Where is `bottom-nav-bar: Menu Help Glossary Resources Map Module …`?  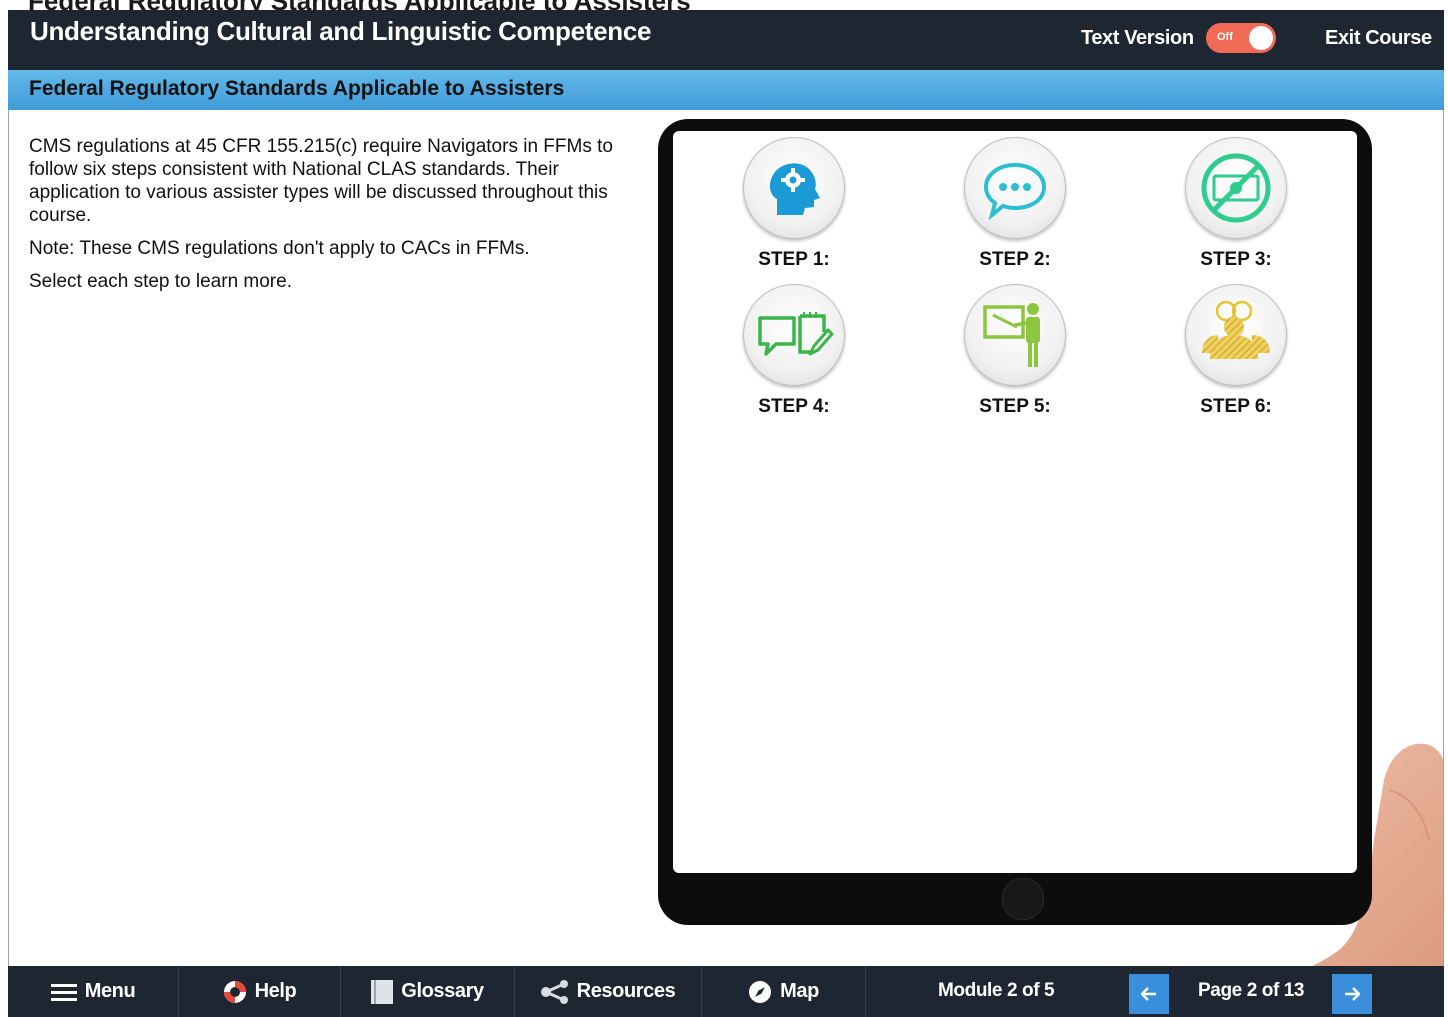
bottom-nav-bar: Menu Help Glossary Resources Map Module … is located at coordinates (726, 991).